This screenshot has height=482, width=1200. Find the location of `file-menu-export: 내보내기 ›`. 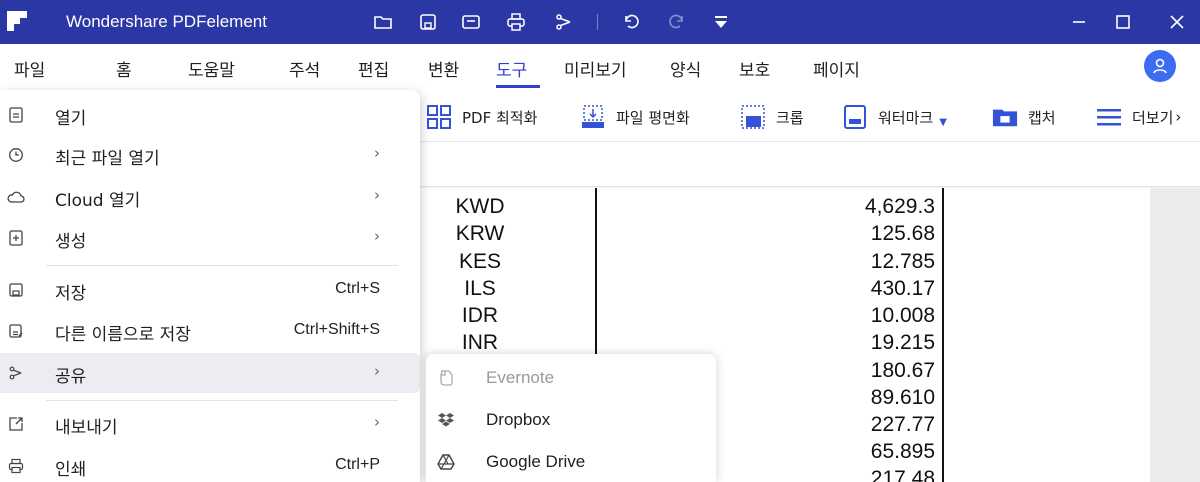

file-menu-export: 내보내기 › is located at coordinates (210, 424).